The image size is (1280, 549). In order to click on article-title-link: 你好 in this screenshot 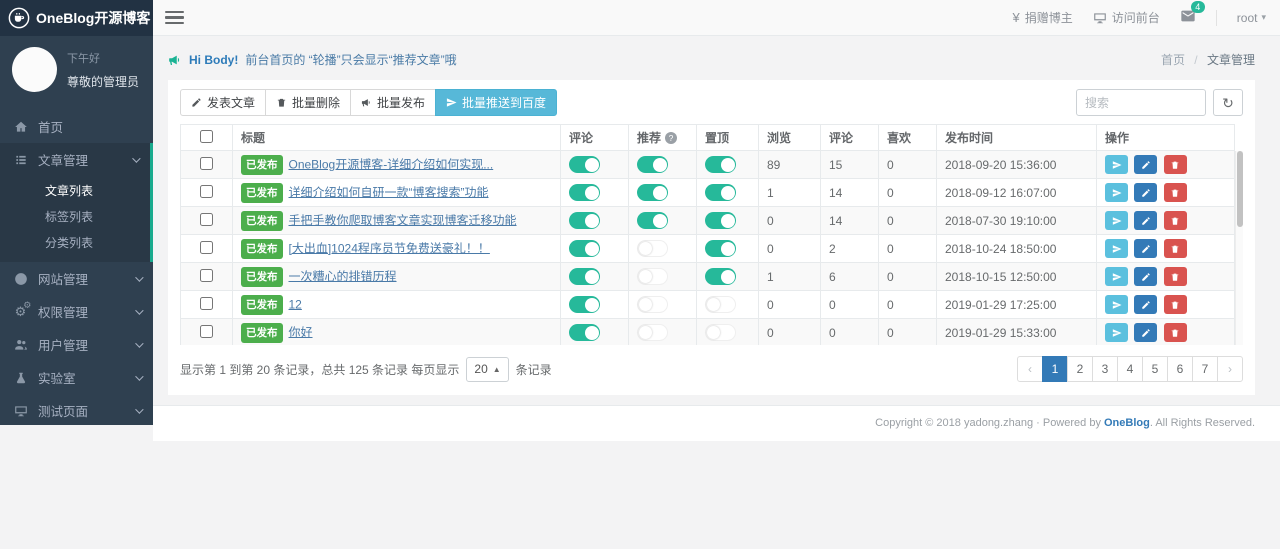, I will do `click(301, 332)`.